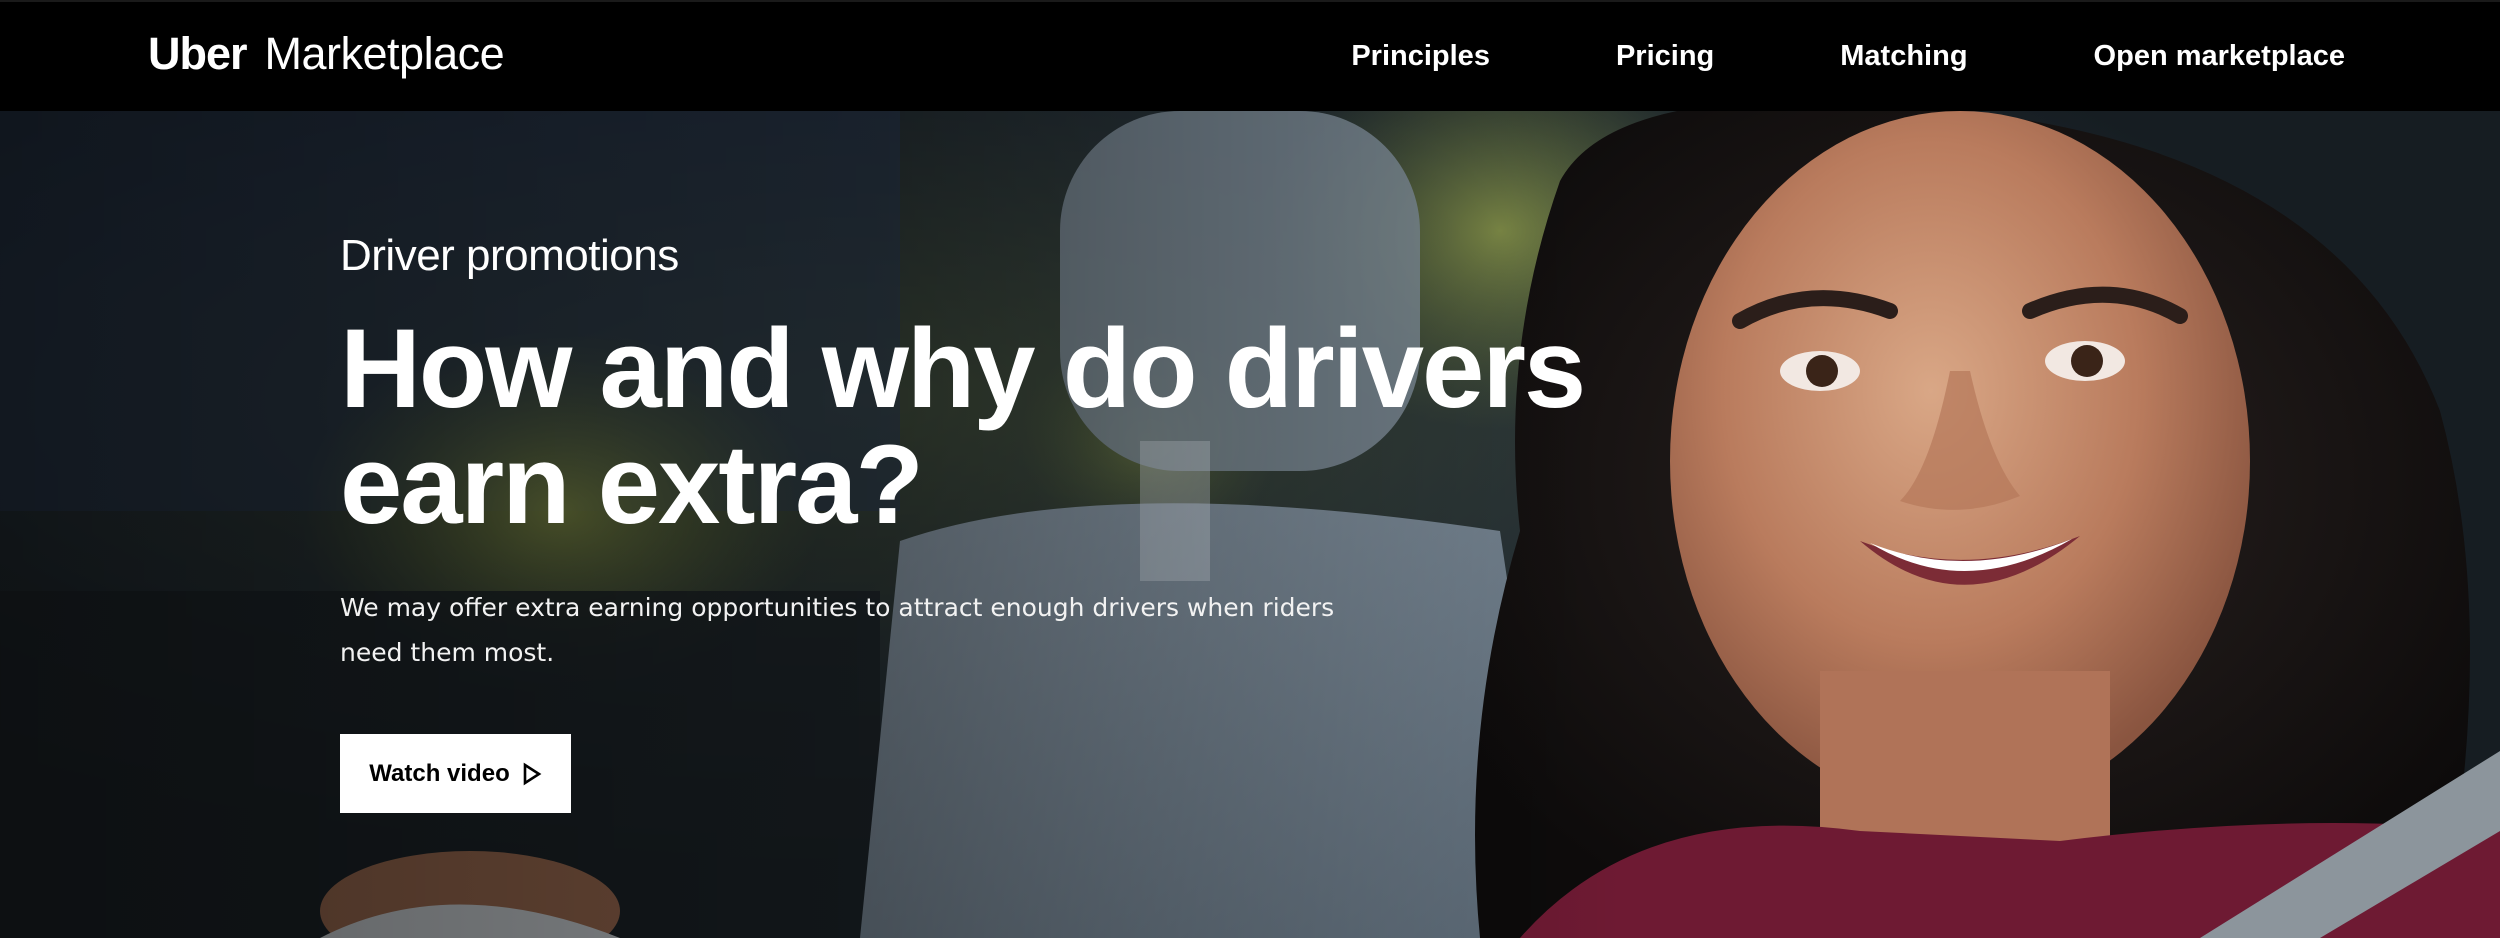 The height and width of the screenshot is (942, 2500). Describe the element at coordinates (1420, 56) in the screenshot. I see `nav-link-principles: Principles` at that location.